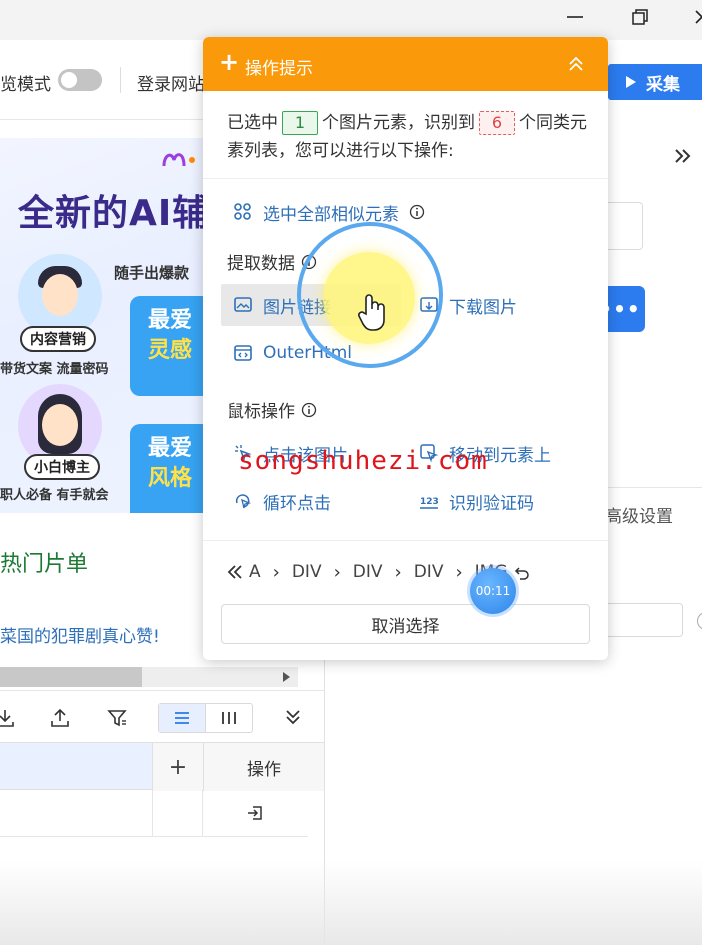 This screenshot has width=702, height=945. I want to click on hot-list-heading: 热门片单, so click(44, 564).